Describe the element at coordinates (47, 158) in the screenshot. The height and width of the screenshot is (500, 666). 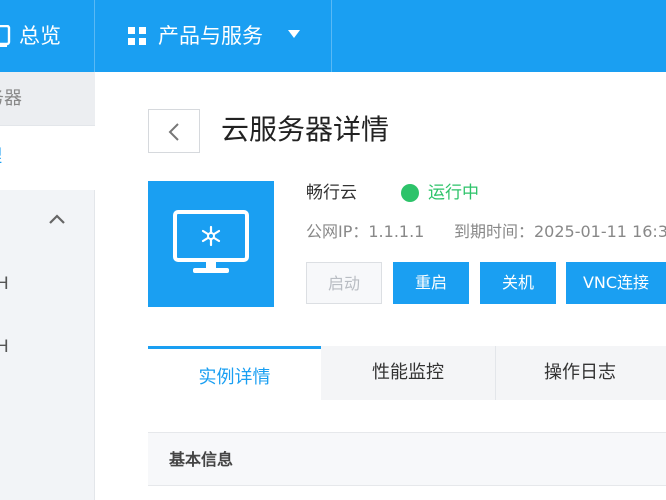
I see `sidebar-item-active: 理` at that location.